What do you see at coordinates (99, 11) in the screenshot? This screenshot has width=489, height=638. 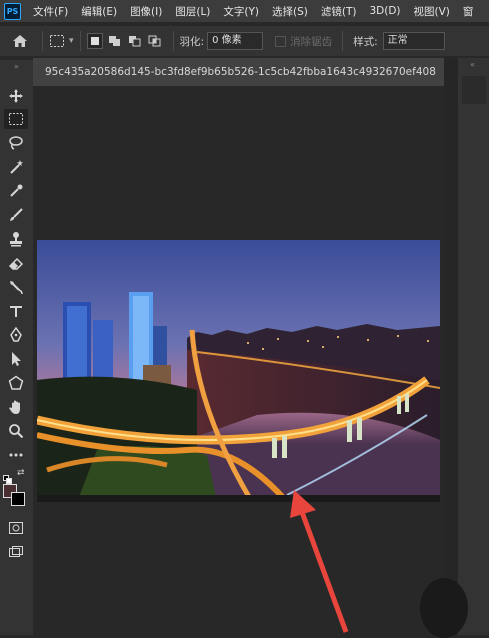 I see `menu-edit: 编辑(E)` at bounding box center [99, 11].